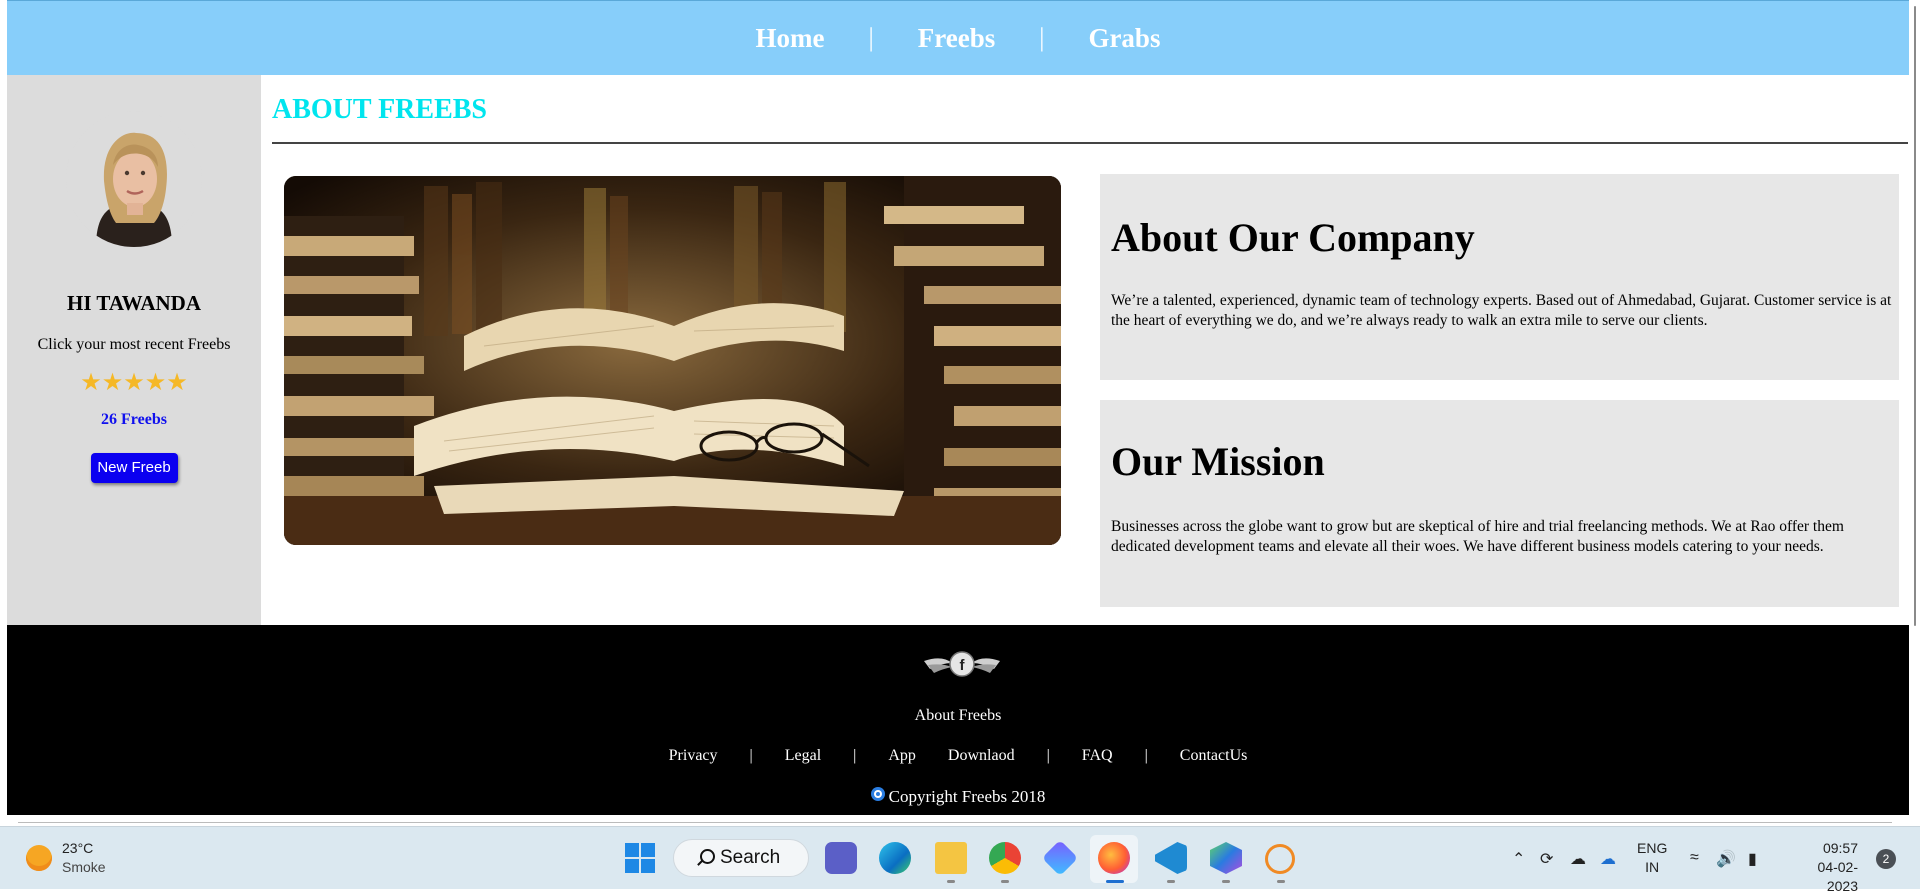  I want to click on wifi-icon: ≈, so click(1694, 858).